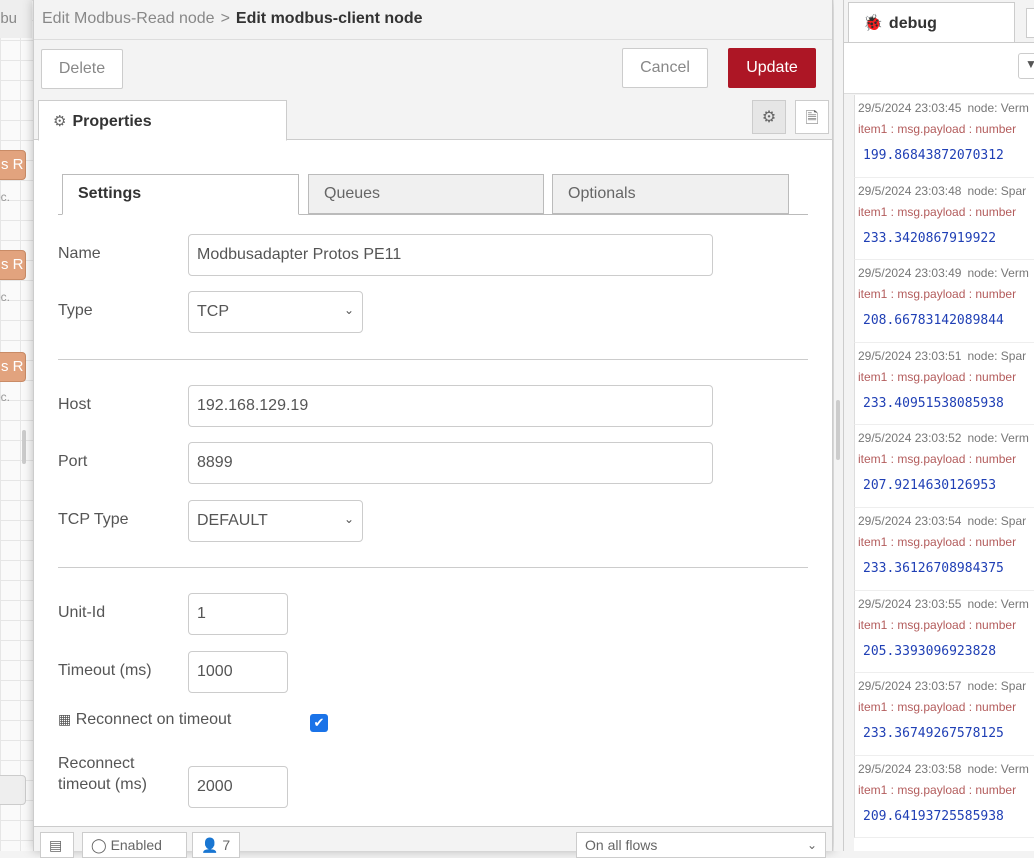 The image size is (1034, 858). I want to click on debug-message-time: 29/5/2024 23:03:45, so click(910, 108).